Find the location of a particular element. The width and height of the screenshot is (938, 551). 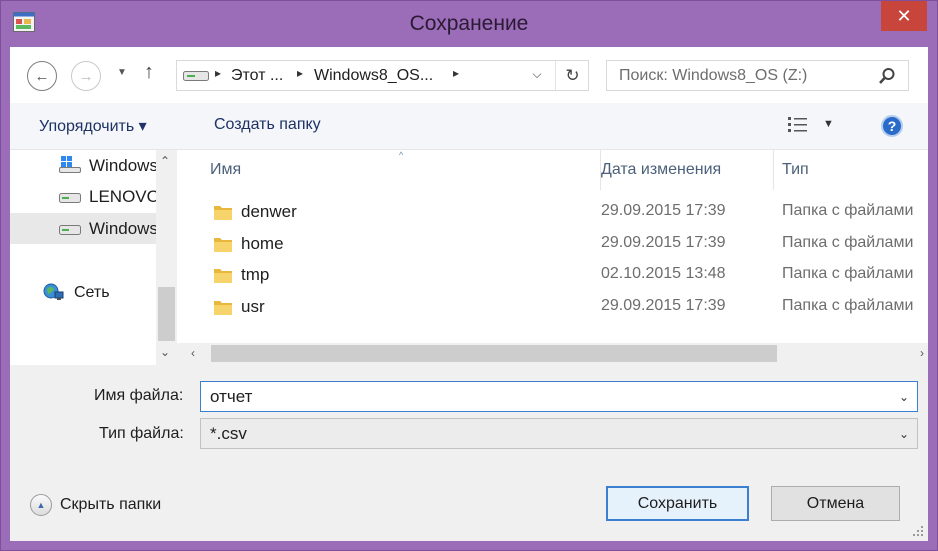

hide-folders-label: Скрыть папки is located at coordinates (111, 504).